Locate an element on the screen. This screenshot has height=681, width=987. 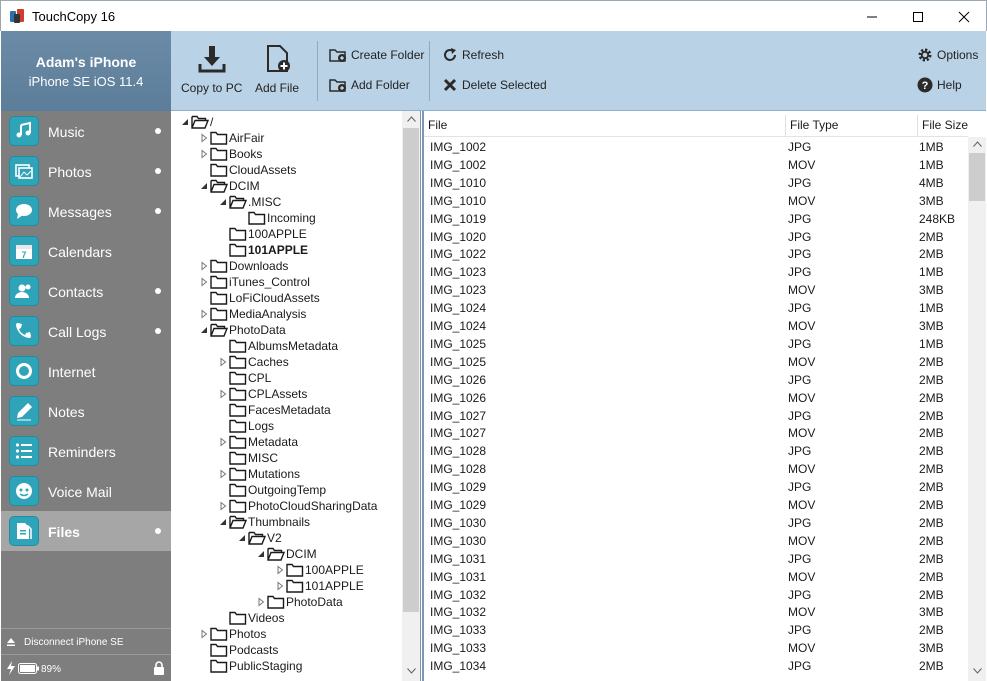
table-row: IMG_1029 MOV 2MB is located at coordinates (696, 505).